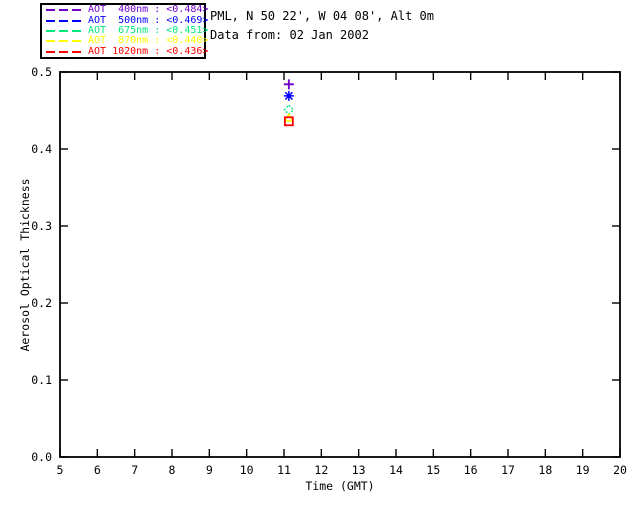 This screenshot has width=640, height=512. I want to click on legend-item-label: AOT 1020nm : <0.436>, so click(148, 51).